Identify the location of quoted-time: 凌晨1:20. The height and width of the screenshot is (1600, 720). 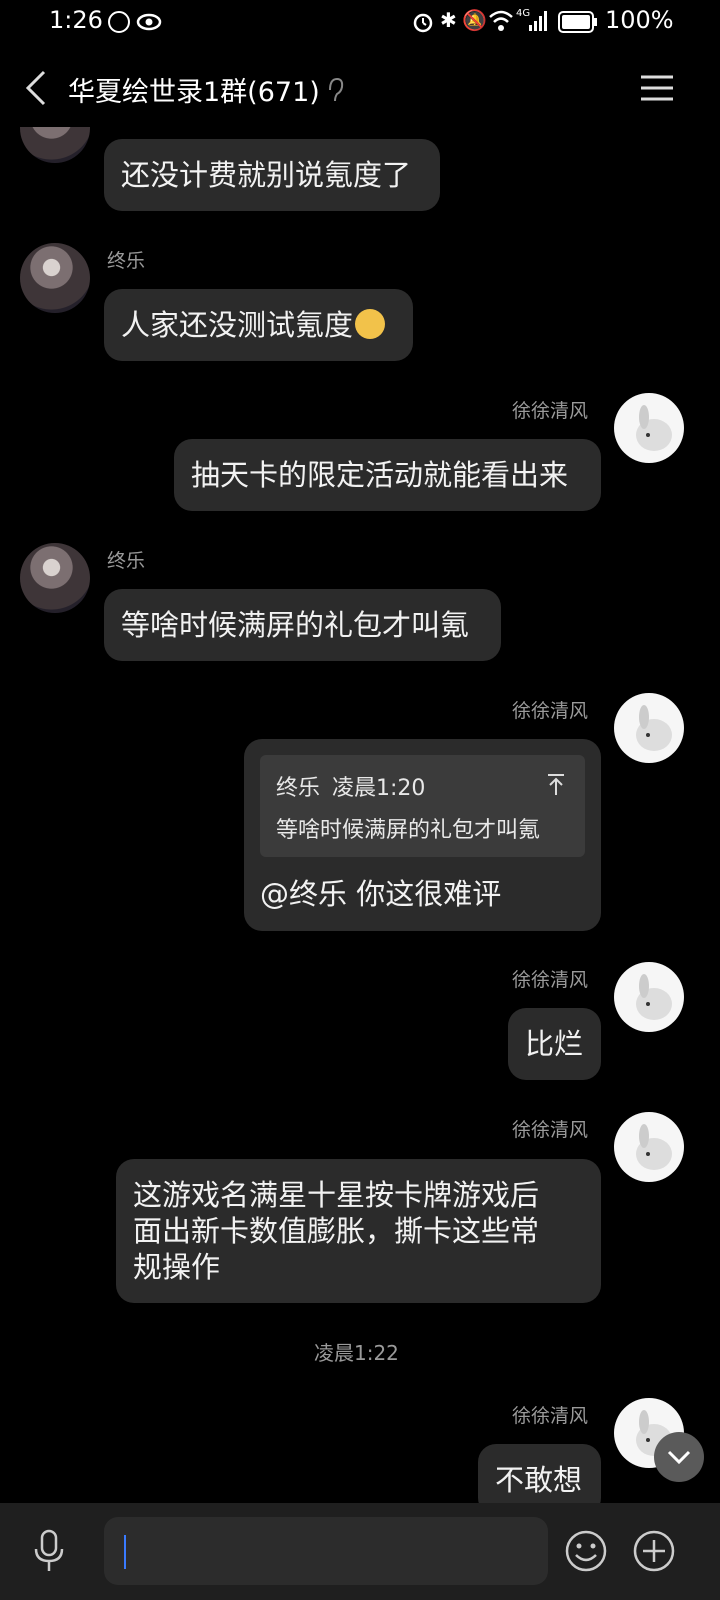
(379, 788).